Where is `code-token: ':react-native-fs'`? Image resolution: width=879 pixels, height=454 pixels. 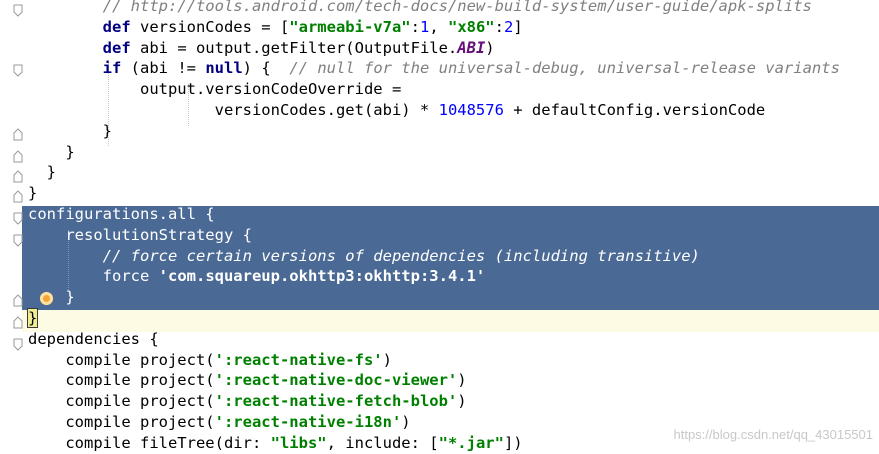 code-token: ':react-native-fs' is located at coordinates (298, 359).